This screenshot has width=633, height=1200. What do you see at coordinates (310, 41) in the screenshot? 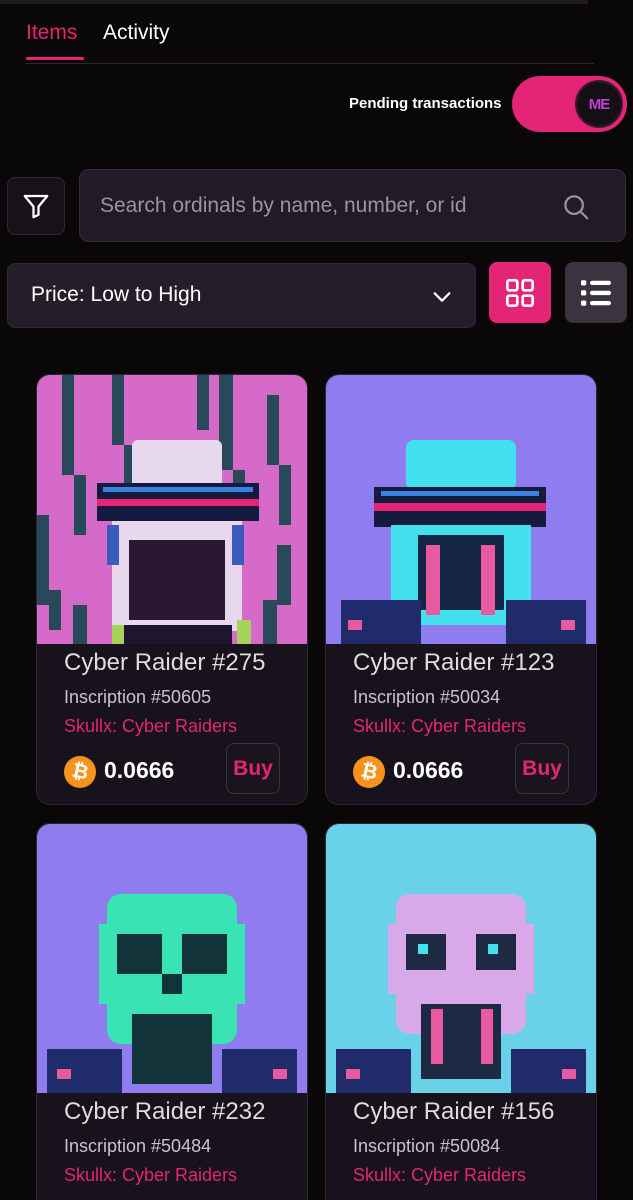
I see `tab-bar: Items Activity` at bounding box center [310, 41].